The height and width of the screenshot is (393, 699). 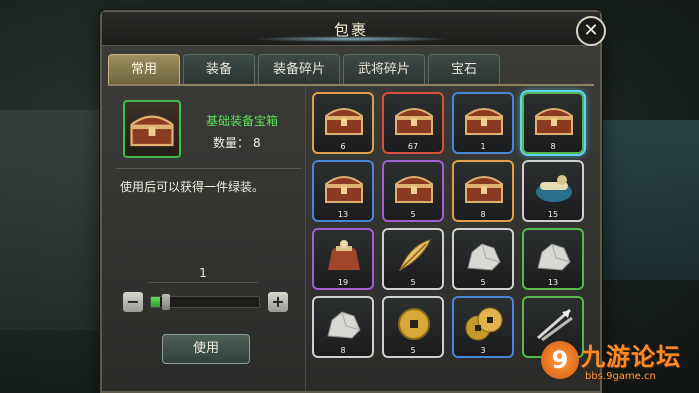 I want to click on inventory-slot: 15, so click(x=553, y=191).